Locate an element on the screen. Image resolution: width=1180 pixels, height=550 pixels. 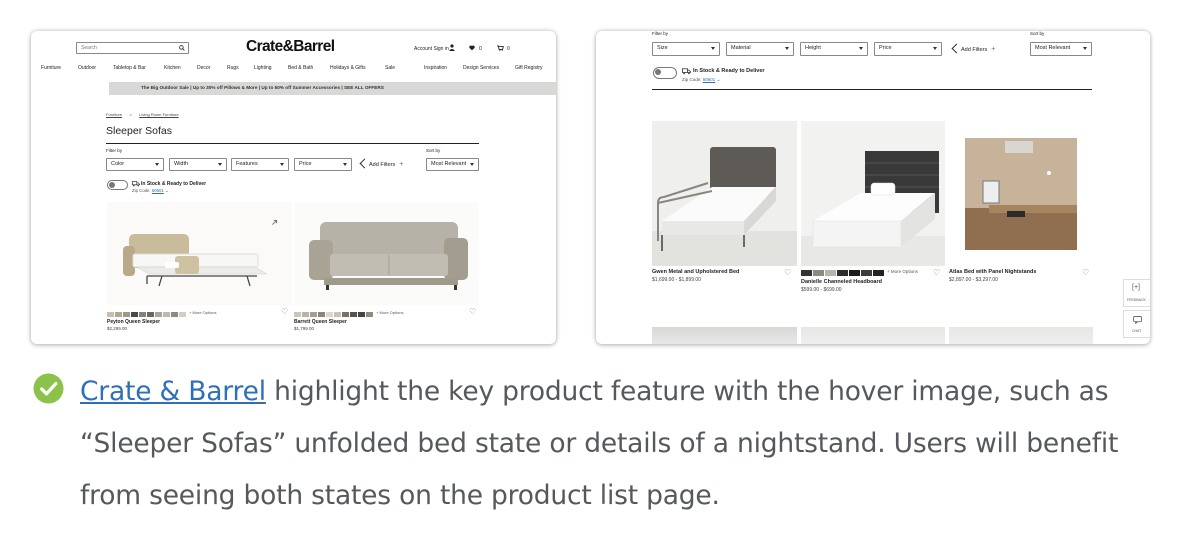
heart-icon is located at coordinates (472, 48).